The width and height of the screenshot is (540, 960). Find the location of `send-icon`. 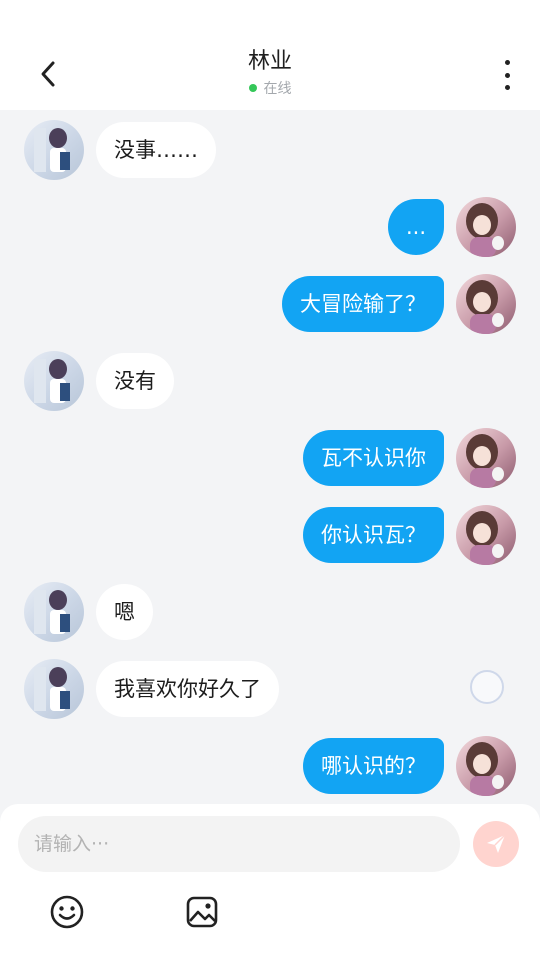

send-icon is located at coordinates (496, 843).